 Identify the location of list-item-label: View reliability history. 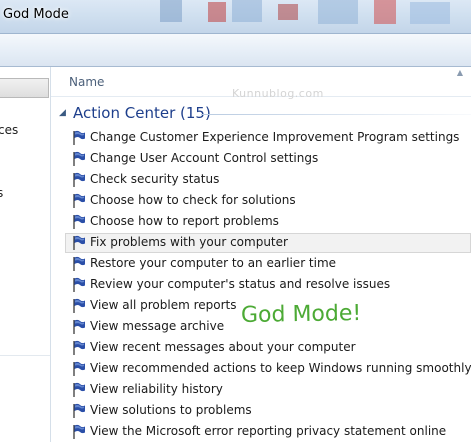
(156, 389).